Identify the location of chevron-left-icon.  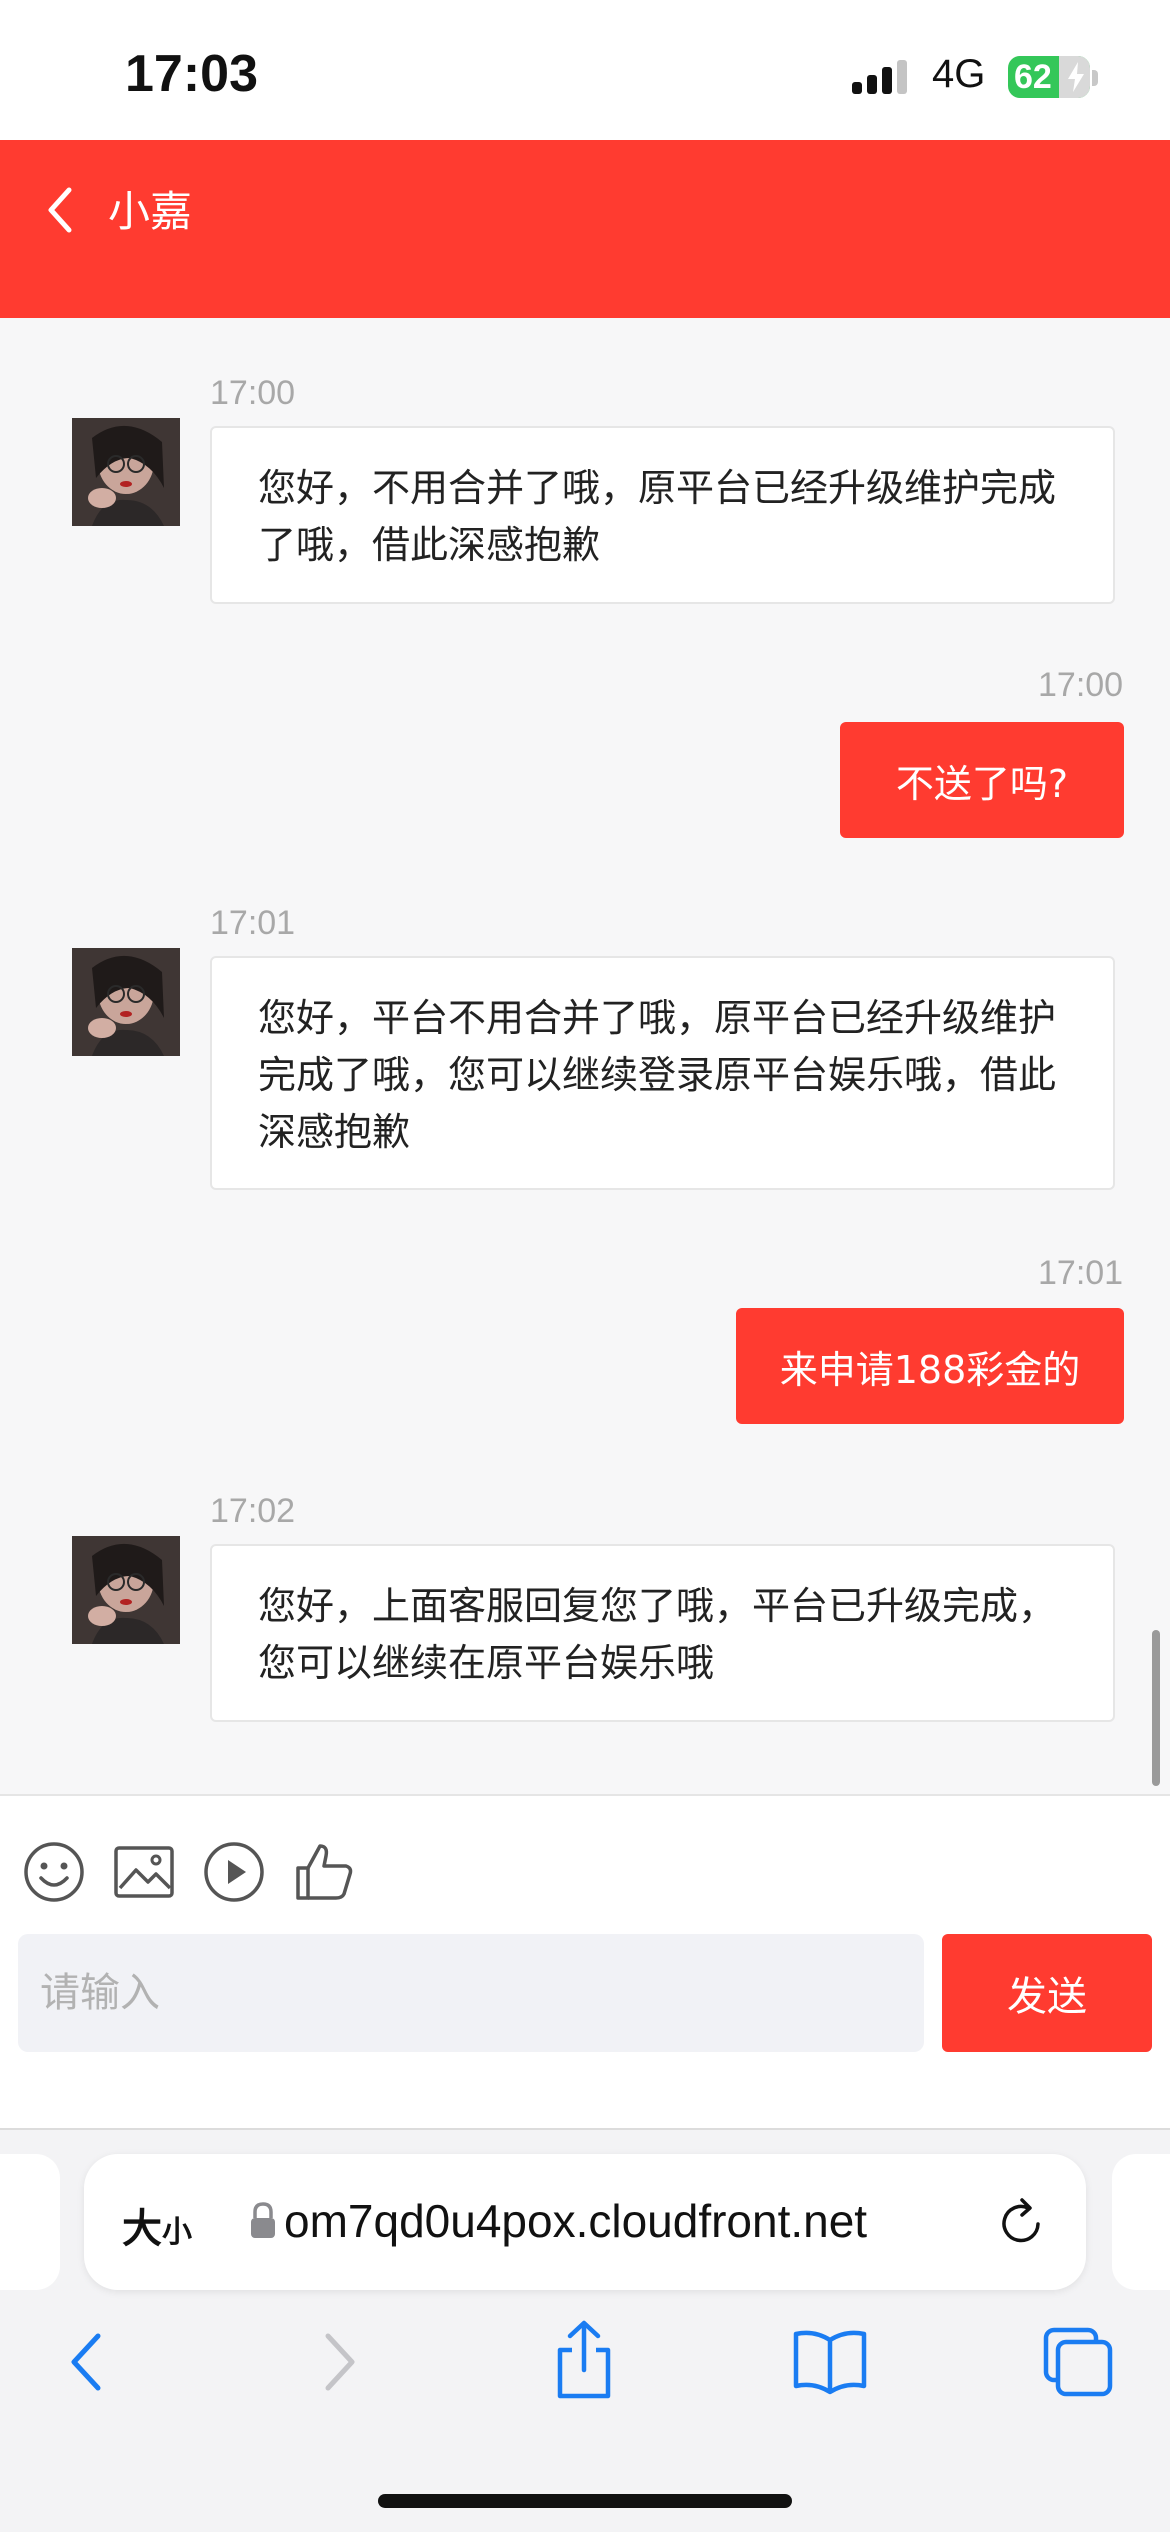
(60, 210).